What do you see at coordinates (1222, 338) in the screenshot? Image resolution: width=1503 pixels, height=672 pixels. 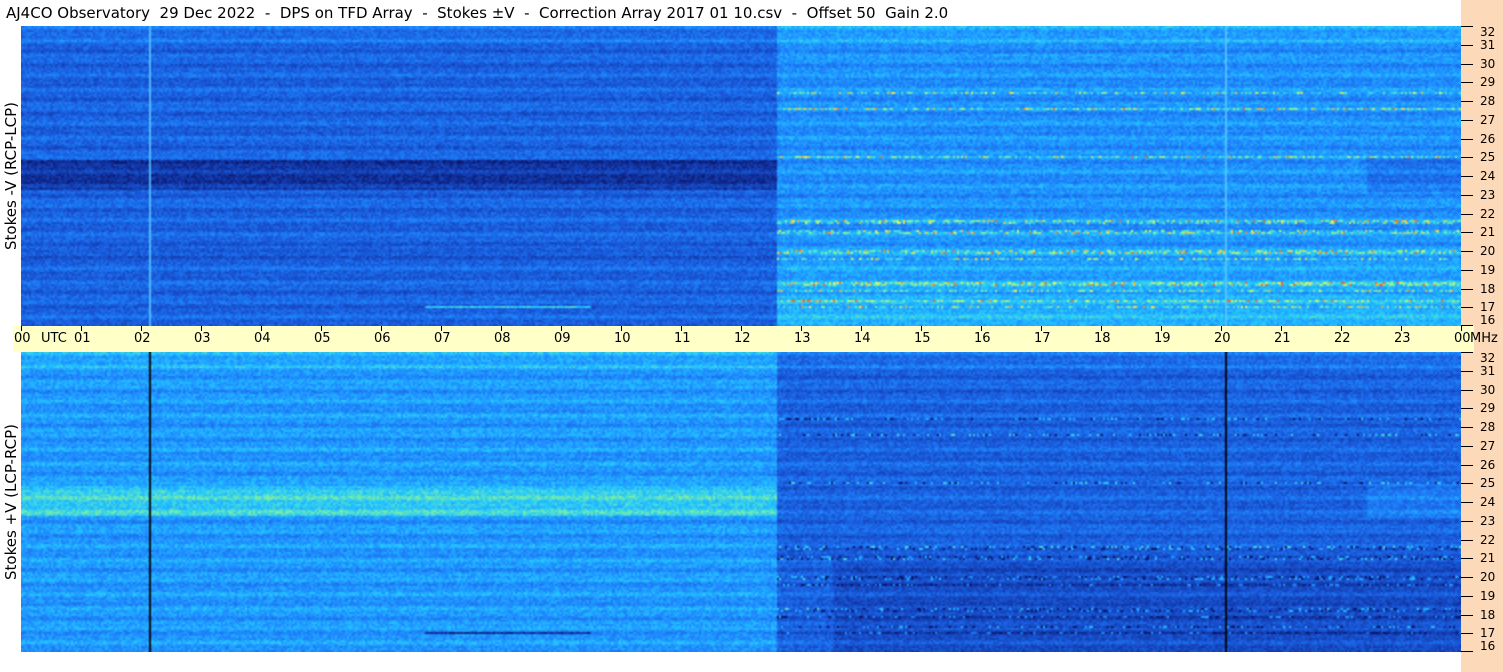 I see `time-tick-label: 20` at bounding box center [1222, 338].